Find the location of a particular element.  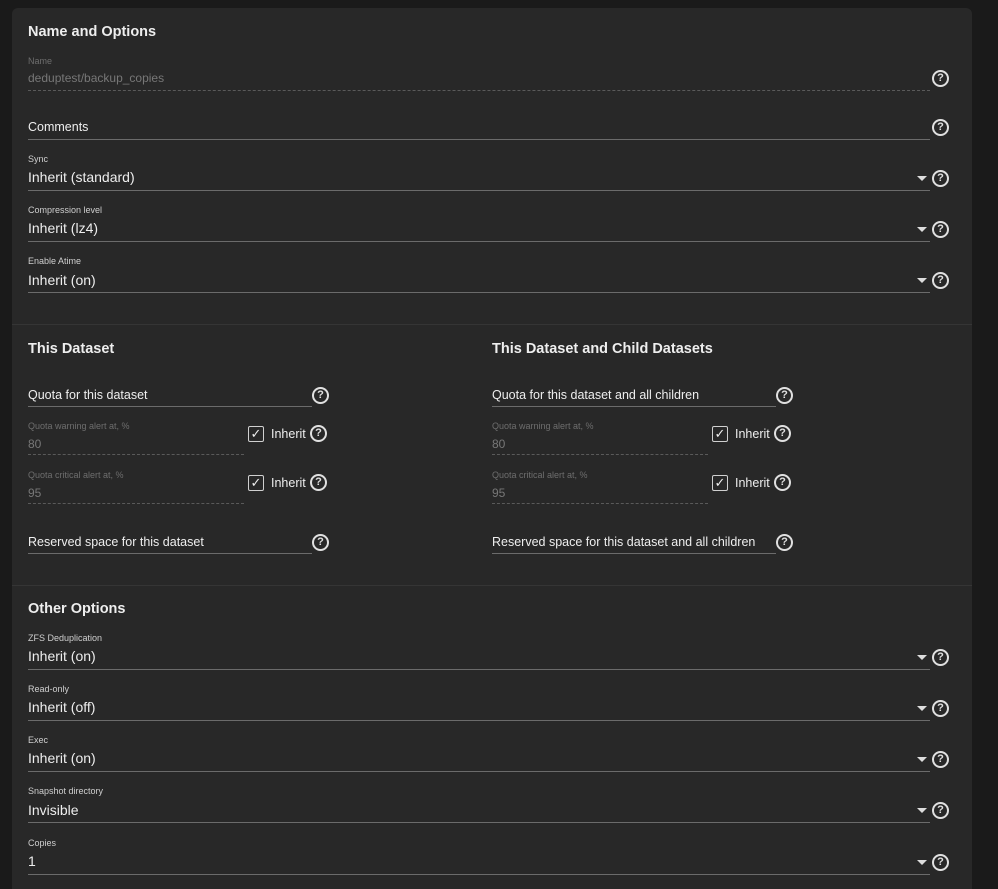

atime-chevron-down-icon is located at coordinates (922, 280).